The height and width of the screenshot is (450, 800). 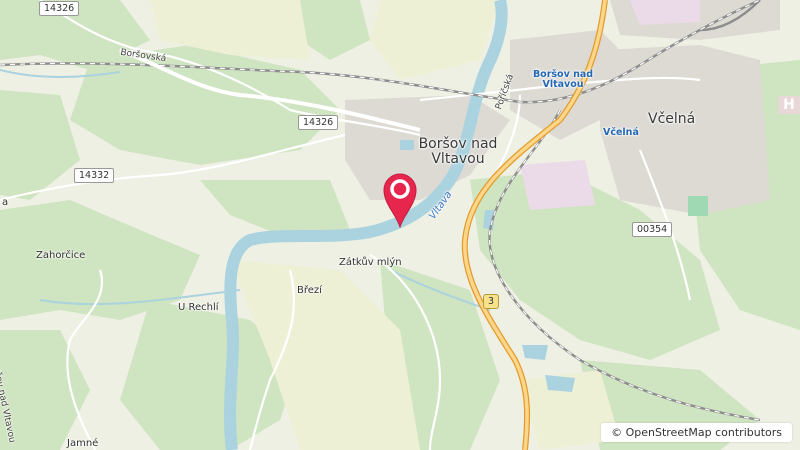 What do you see at coordinates (672, 119) in the screenshot?
I see `place-label-vcelna: Včelná` at bounding box center [672, 119].